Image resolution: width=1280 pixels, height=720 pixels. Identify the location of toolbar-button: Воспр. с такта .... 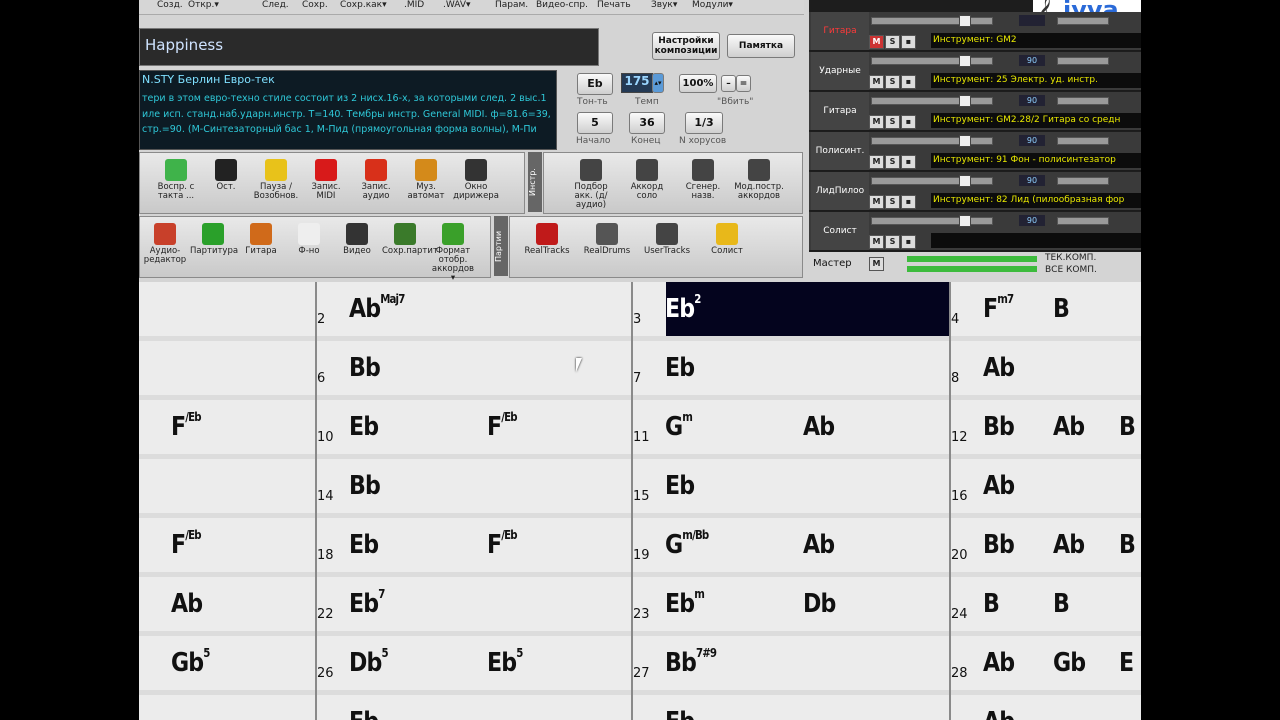
(176, 180).